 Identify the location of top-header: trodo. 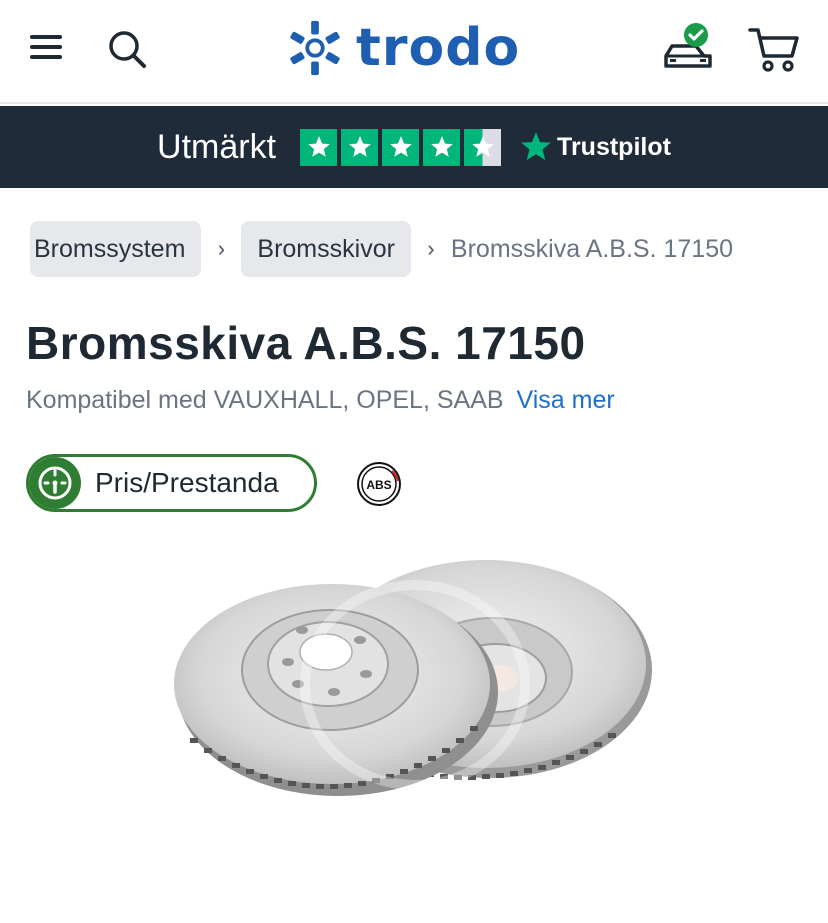
(414, 52).